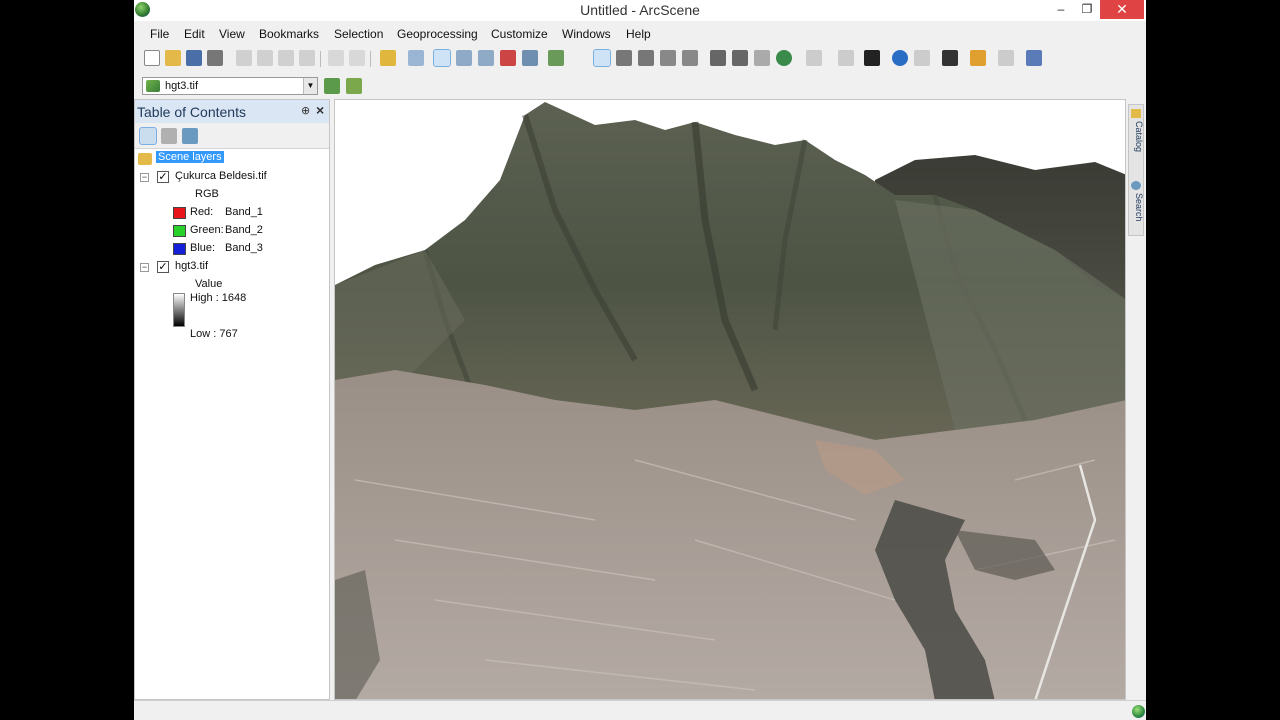 This screenshot has width=1280, height=720. Describe the element at coordinates (163, 267) in the screenshot. I see `layer-2-visibility-checkbox: ✓` at that location.